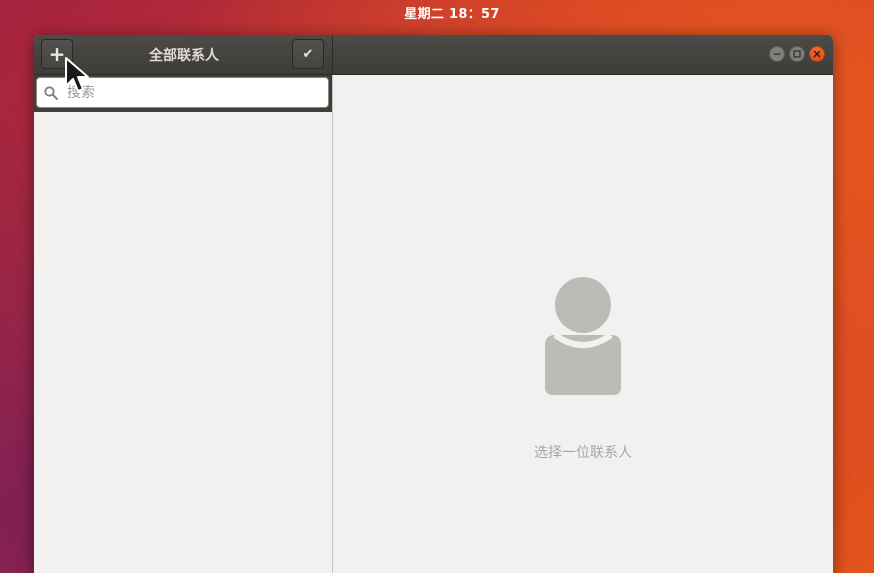 This screenshot has height=573, width=874. I want to click on close-icon, so click(817, 54).